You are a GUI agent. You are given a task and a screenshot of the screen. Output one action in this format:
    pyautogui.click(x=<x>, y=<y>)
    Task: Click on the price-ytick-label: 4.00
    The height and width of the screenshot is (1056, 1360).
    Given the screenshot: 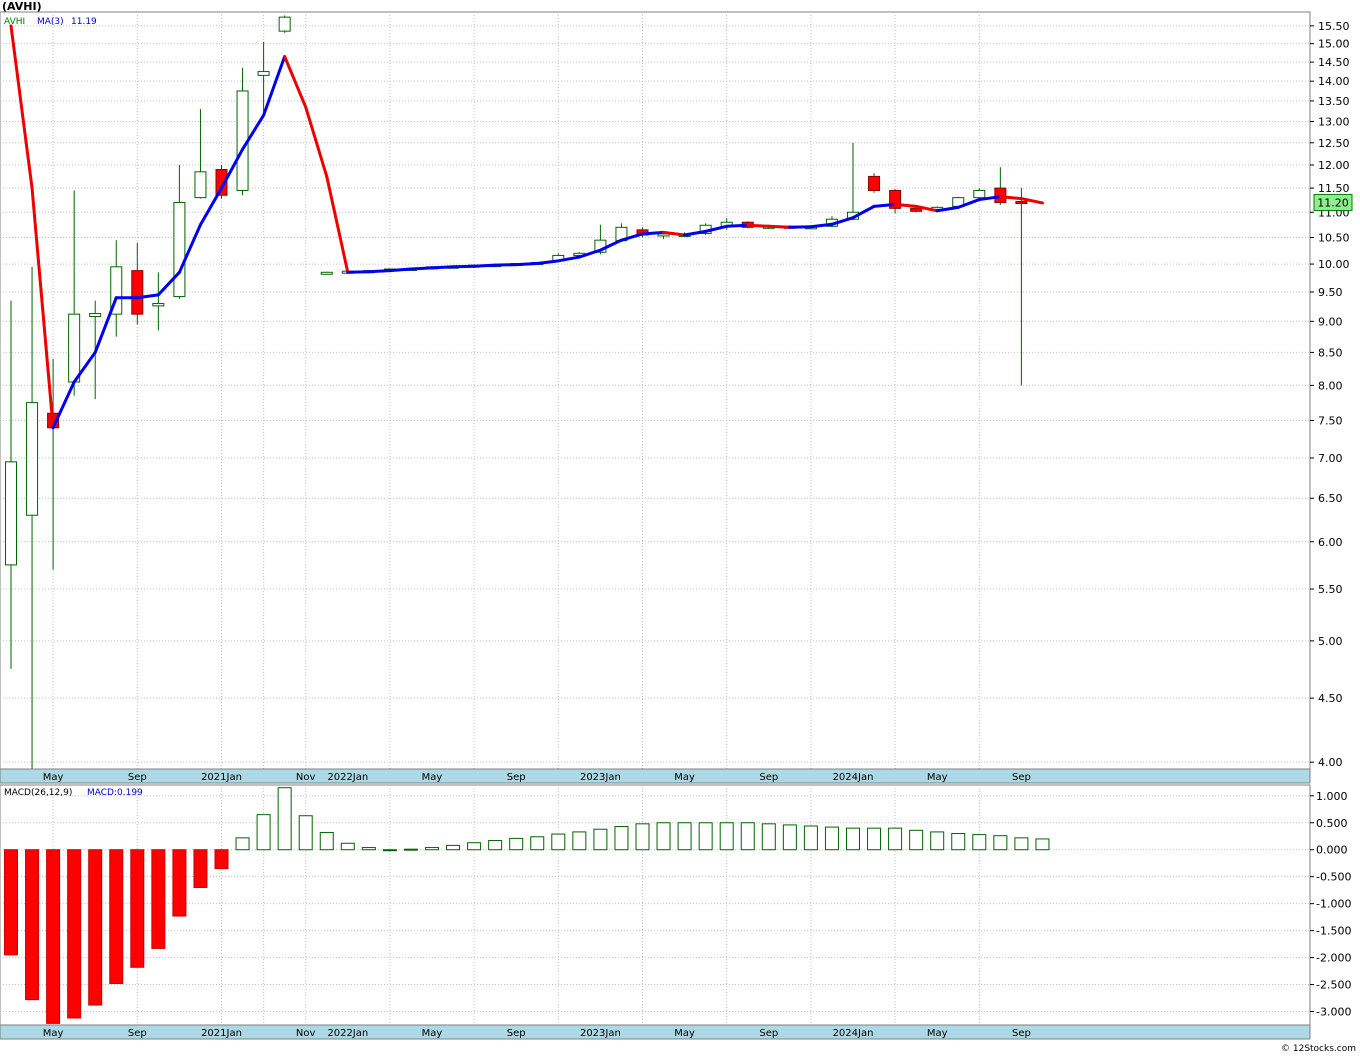 What is the action you would take?
    pyautogui.click(x=1330, y=762)
    